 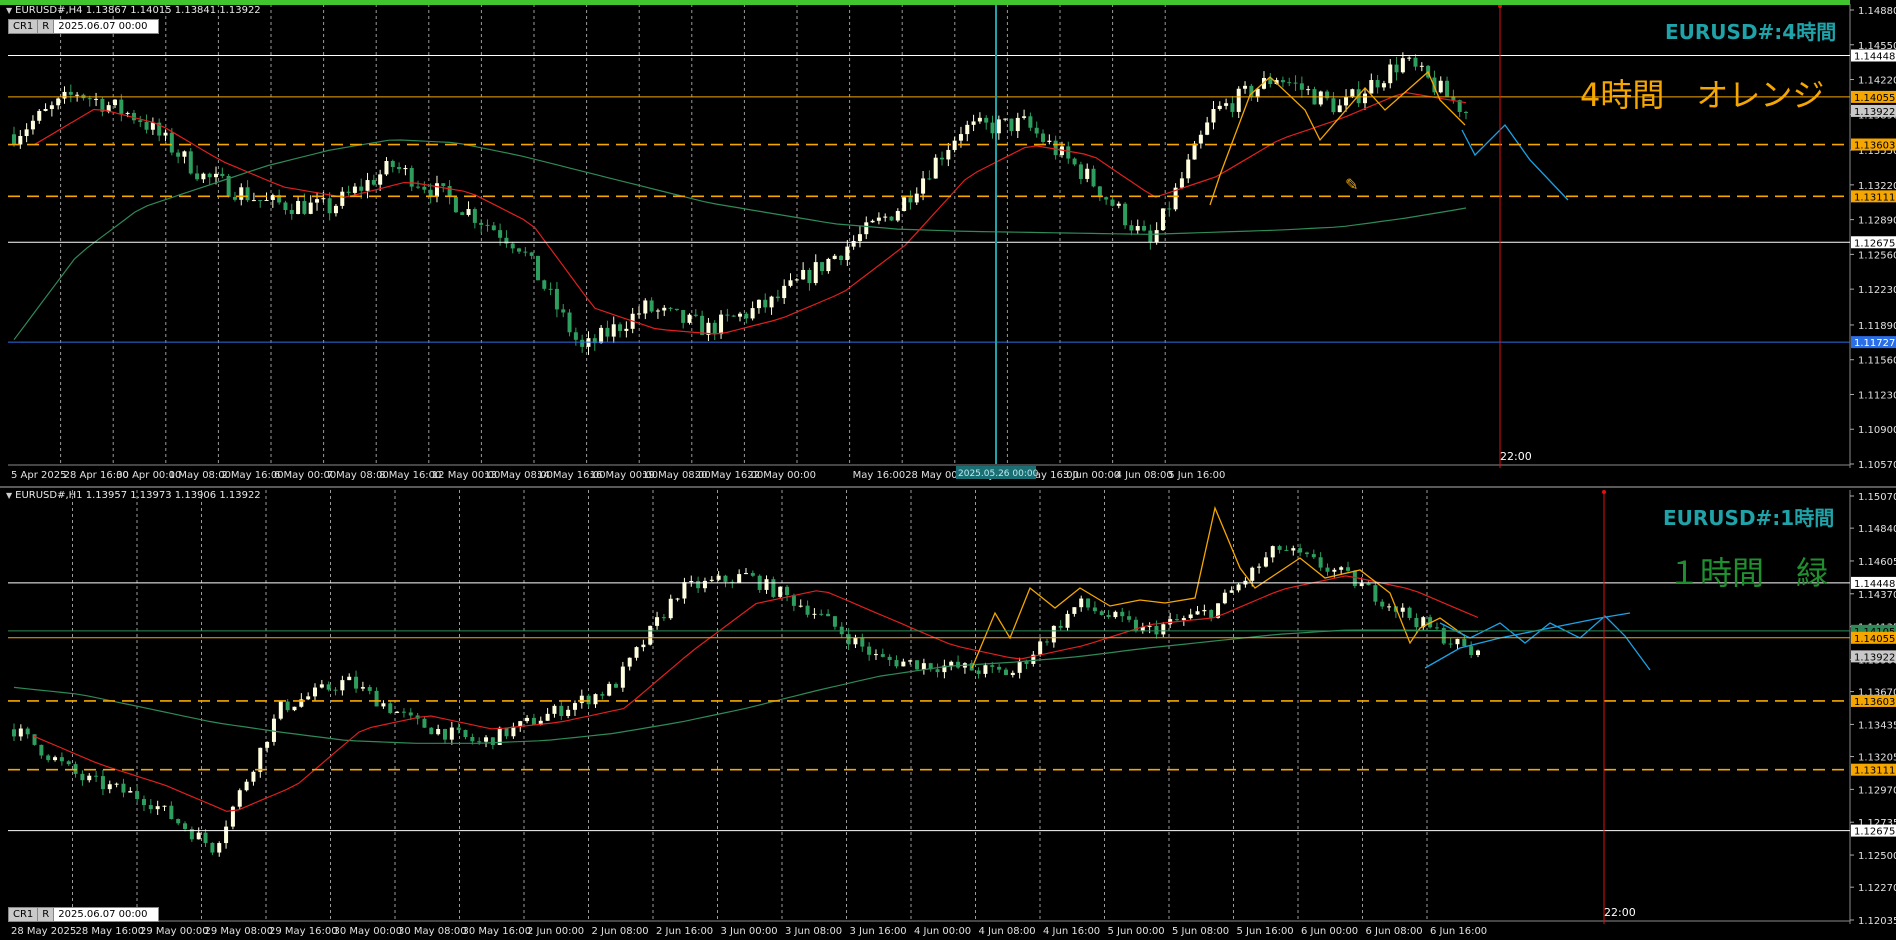 What do you see at coordinates (1874, 343) in the screenshot?
I see `price-level-tag-text: 1.11727` at bounding box center [1874, 343].